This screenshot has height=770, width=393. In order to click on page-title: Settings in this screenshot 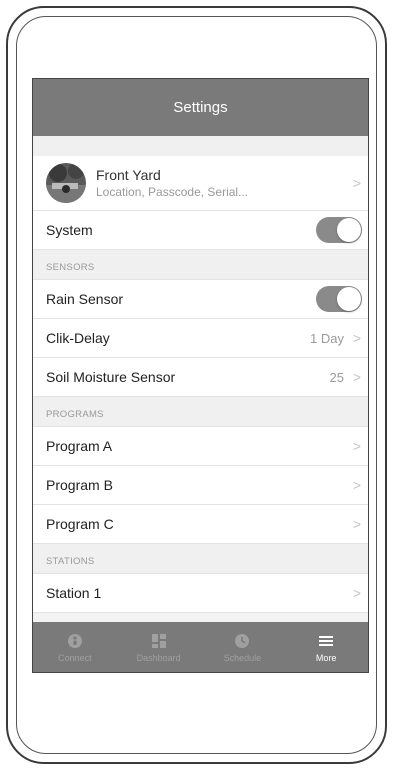, I will do `click(200, 107)`.